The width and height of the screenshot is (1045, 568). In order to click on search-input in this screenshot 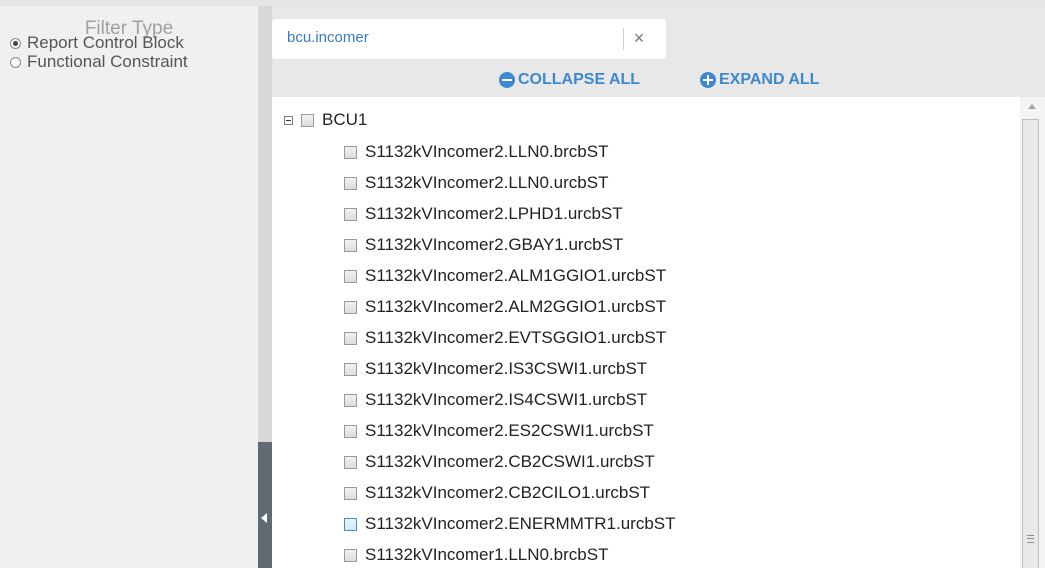, I will do `click(452, 37)`.